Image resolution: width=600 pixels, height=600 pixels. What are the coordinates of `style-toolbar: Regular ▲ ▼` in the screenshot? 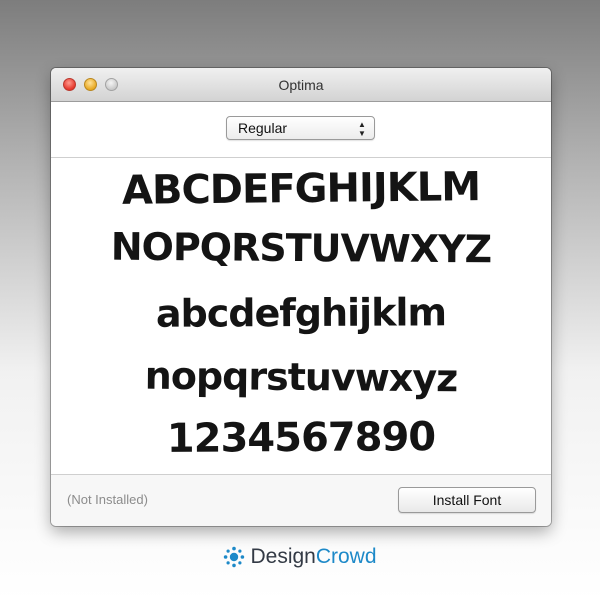 It's located at (301, 130).